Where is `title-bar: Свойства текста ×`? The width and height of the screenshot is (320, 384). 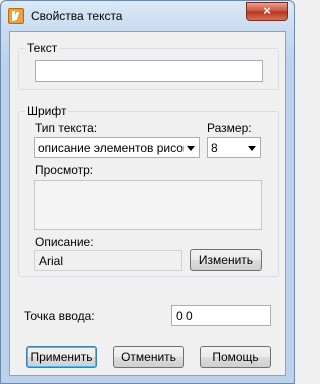 title-bar: Свойства текста × is located at coordinates (147, 16).